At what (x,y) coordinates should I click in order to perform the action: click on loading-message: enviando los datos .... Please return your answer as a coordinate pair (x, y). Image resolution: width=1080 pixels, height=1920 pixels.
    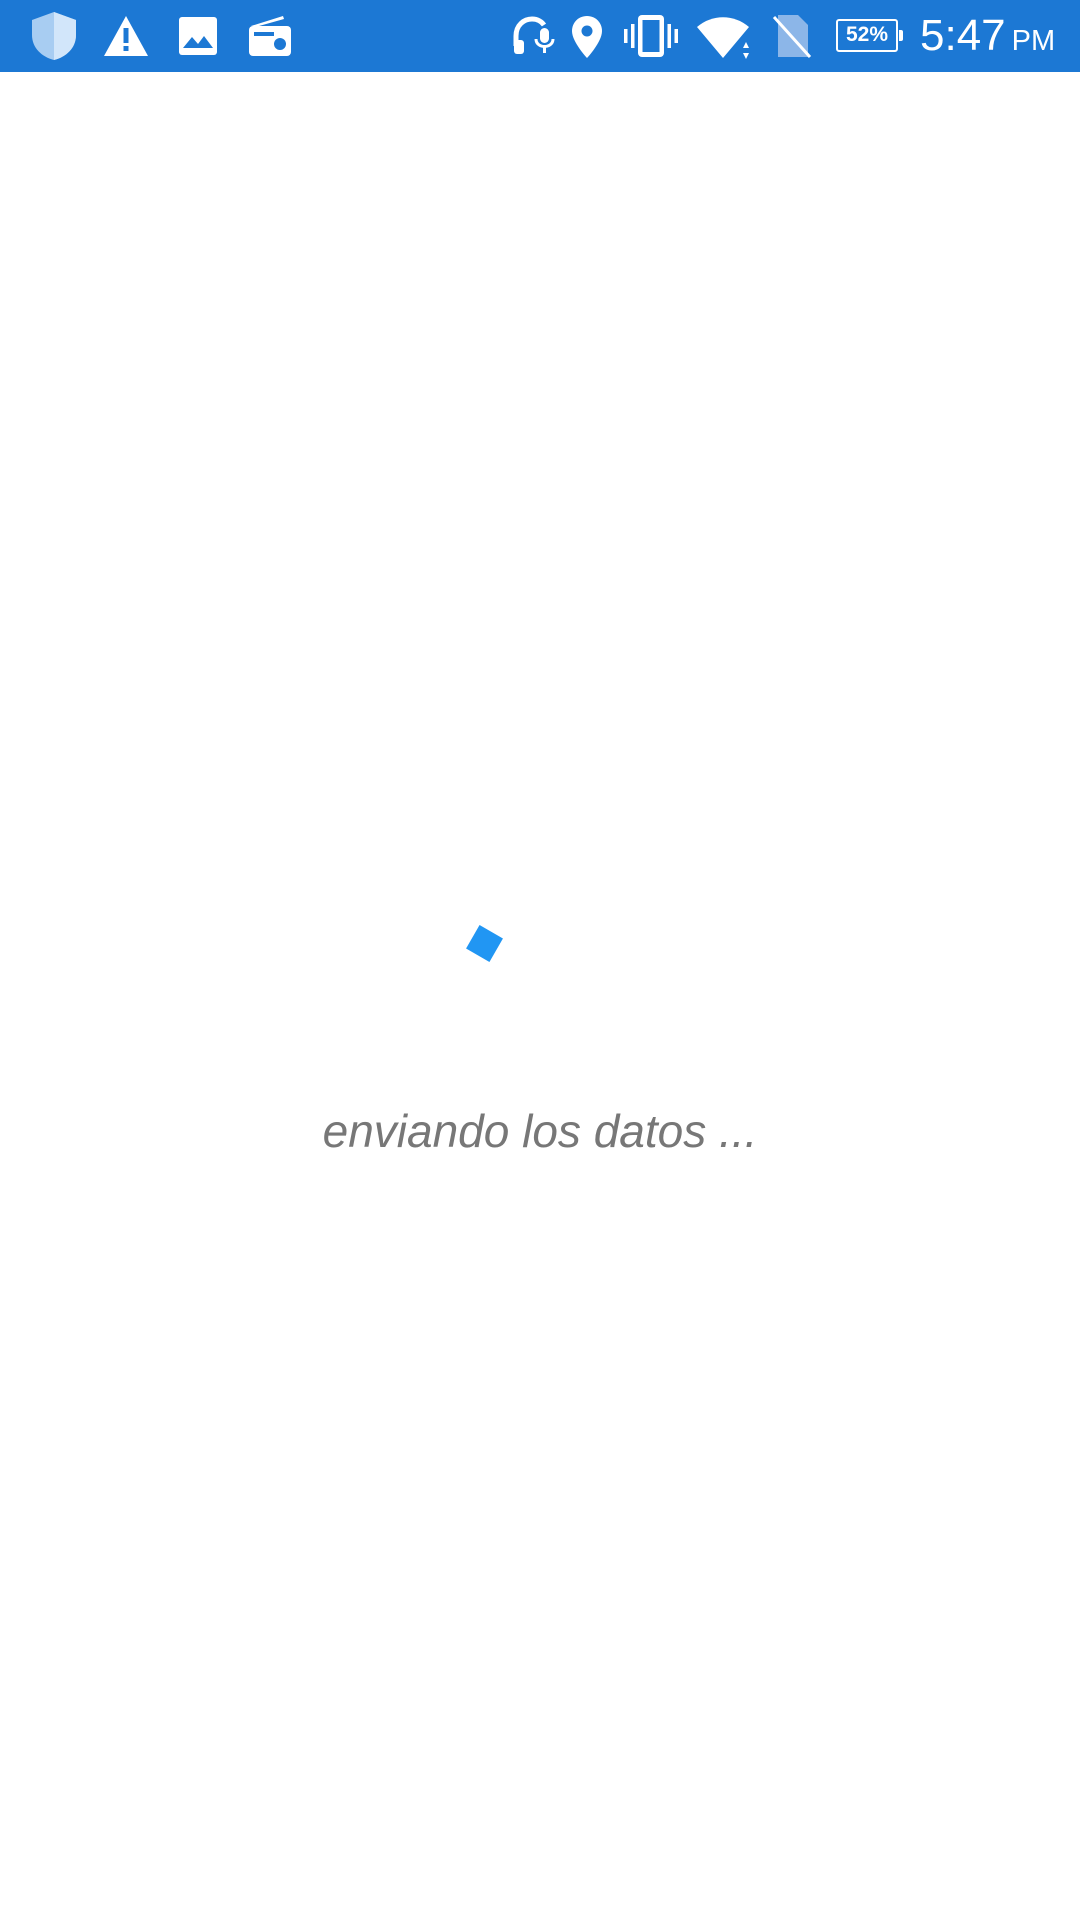
    Looking at the image, I should click on (540, 1131).